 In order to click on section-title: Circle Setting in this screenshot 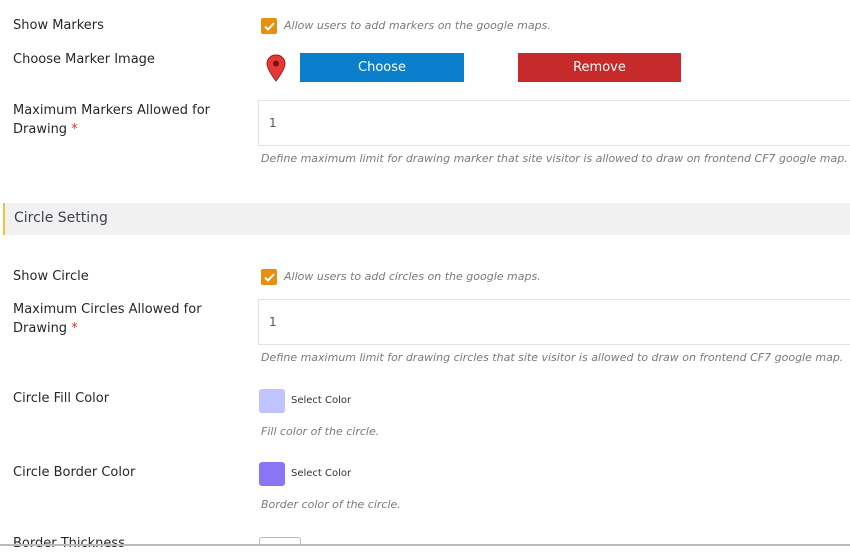, I will do `click(61, 218)`.